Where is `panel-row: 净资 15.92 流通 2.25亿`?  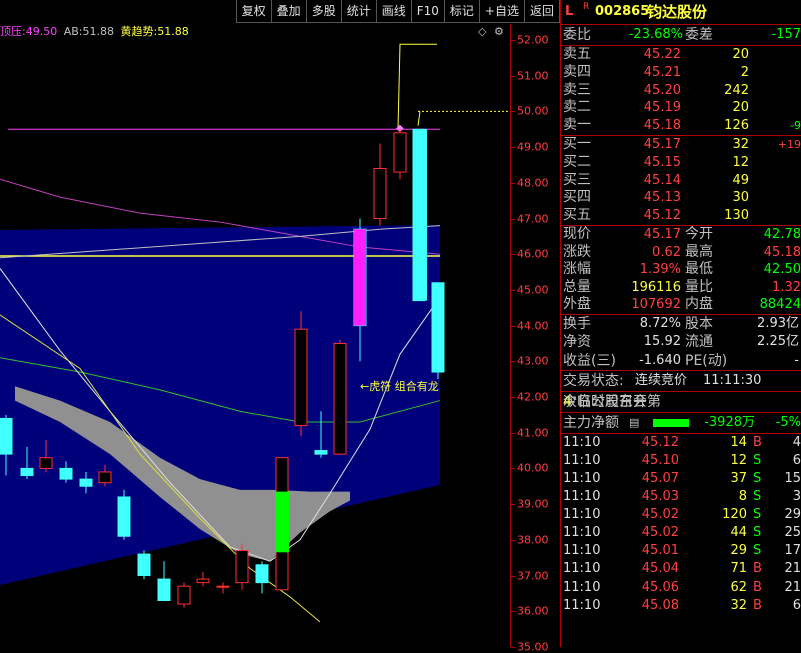
panel-row: 净资 15.92 流通 2.25亿 is located at coordinates (681, 342).